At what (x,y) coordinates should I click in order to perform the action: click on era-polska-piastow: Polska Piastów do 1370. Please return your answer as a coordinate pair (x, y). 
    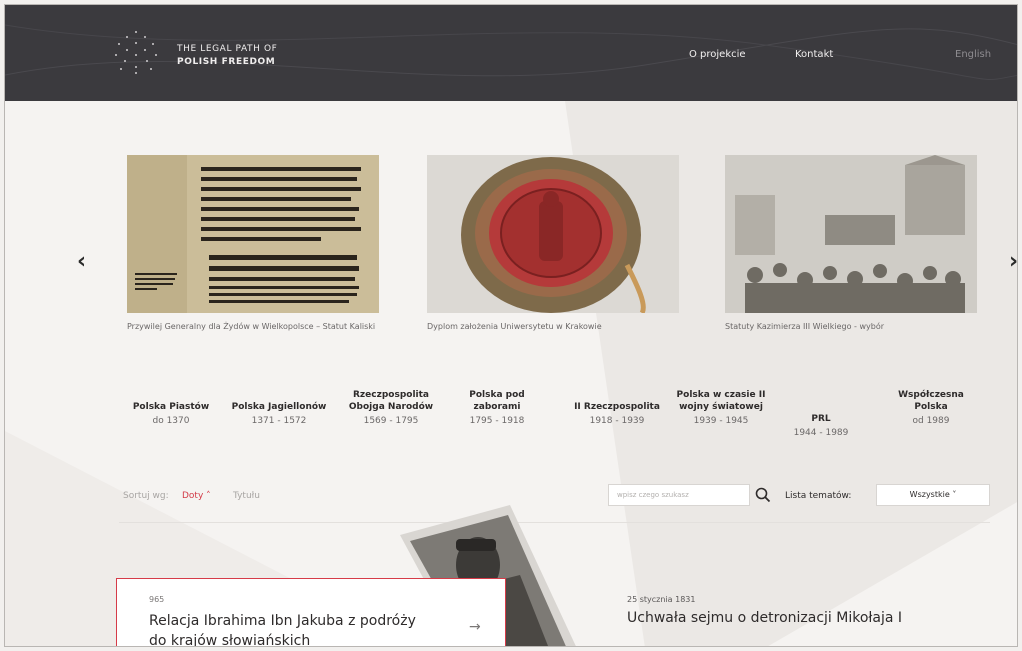
    Looking at the image, I should click on (171, 414).